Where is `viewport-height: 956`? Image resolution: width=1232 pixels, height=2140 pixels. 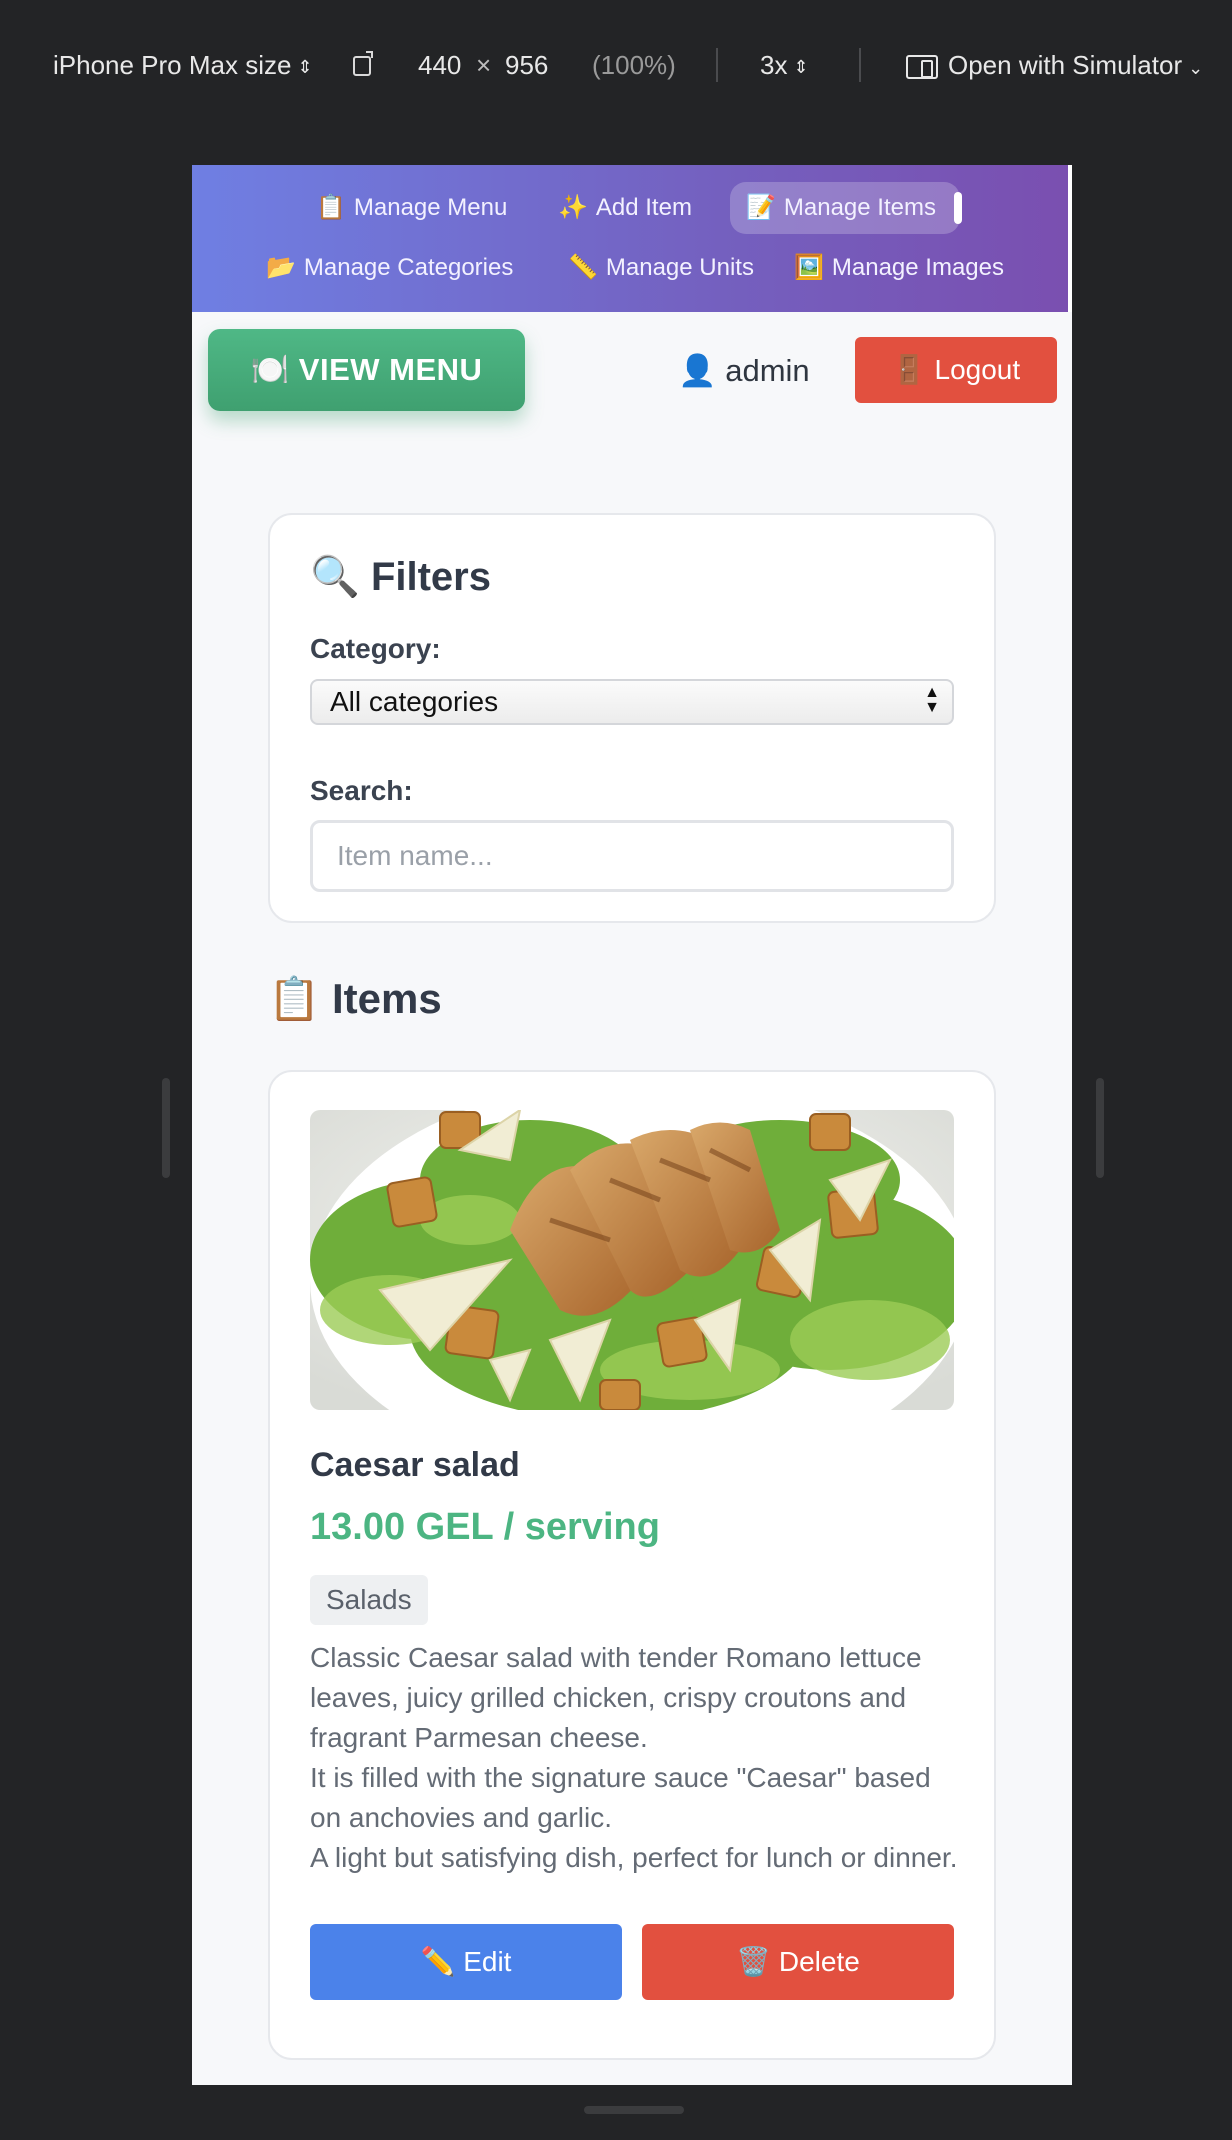 viewport-height: 956 is located at coordinates (526, 65).